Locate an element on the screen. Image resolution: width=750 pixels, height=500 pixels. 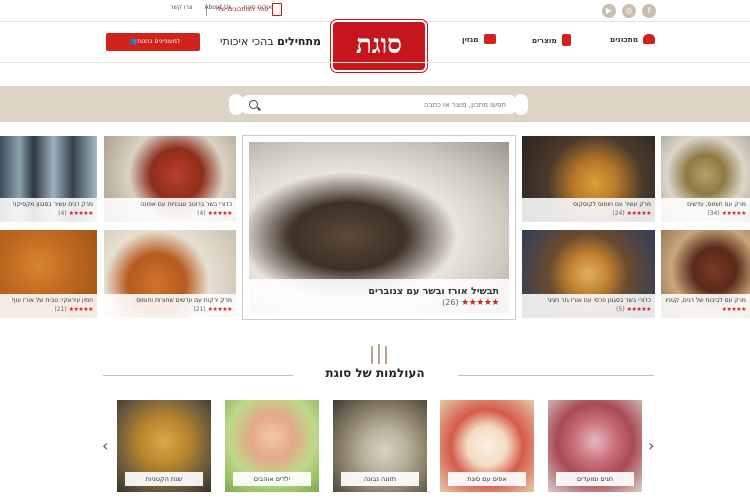
recipe-card: מרק עשיר עם חומוס לקוסקוס ★★★★★ (24) is located at coordinates (588, 179).